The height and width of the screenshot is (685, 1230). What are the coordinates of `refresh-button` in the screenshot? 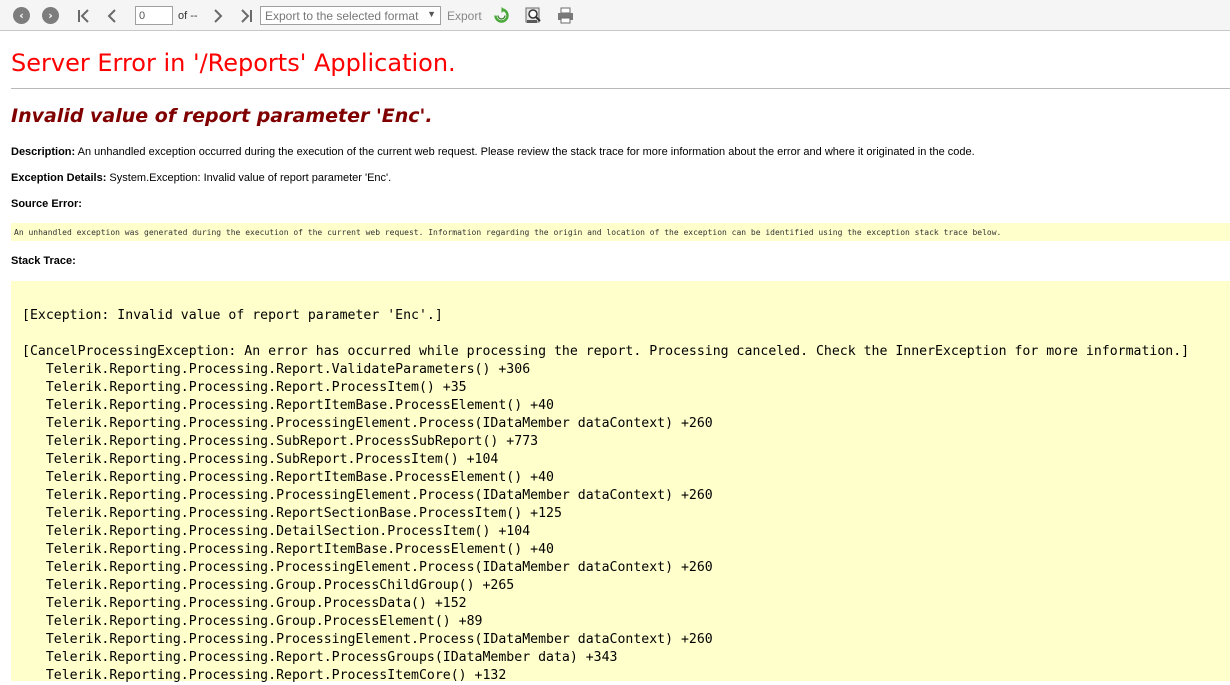 It's located at (501, 15).